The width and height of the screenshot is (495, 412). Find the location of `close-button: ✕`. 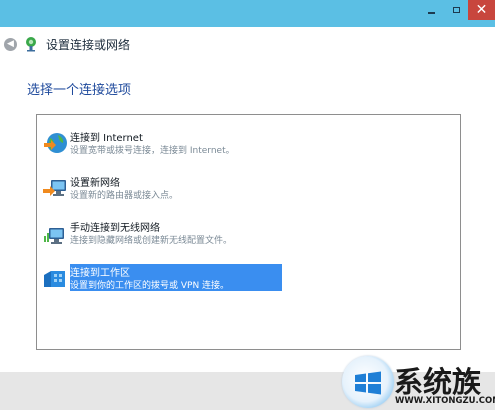

close-button: ✕ is located at coordinates (481, 10).